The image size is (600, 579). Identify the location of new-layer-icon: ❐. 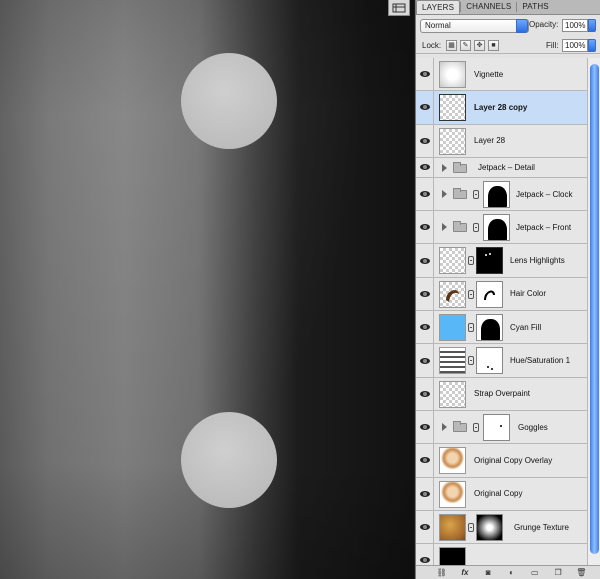
(558, 572).